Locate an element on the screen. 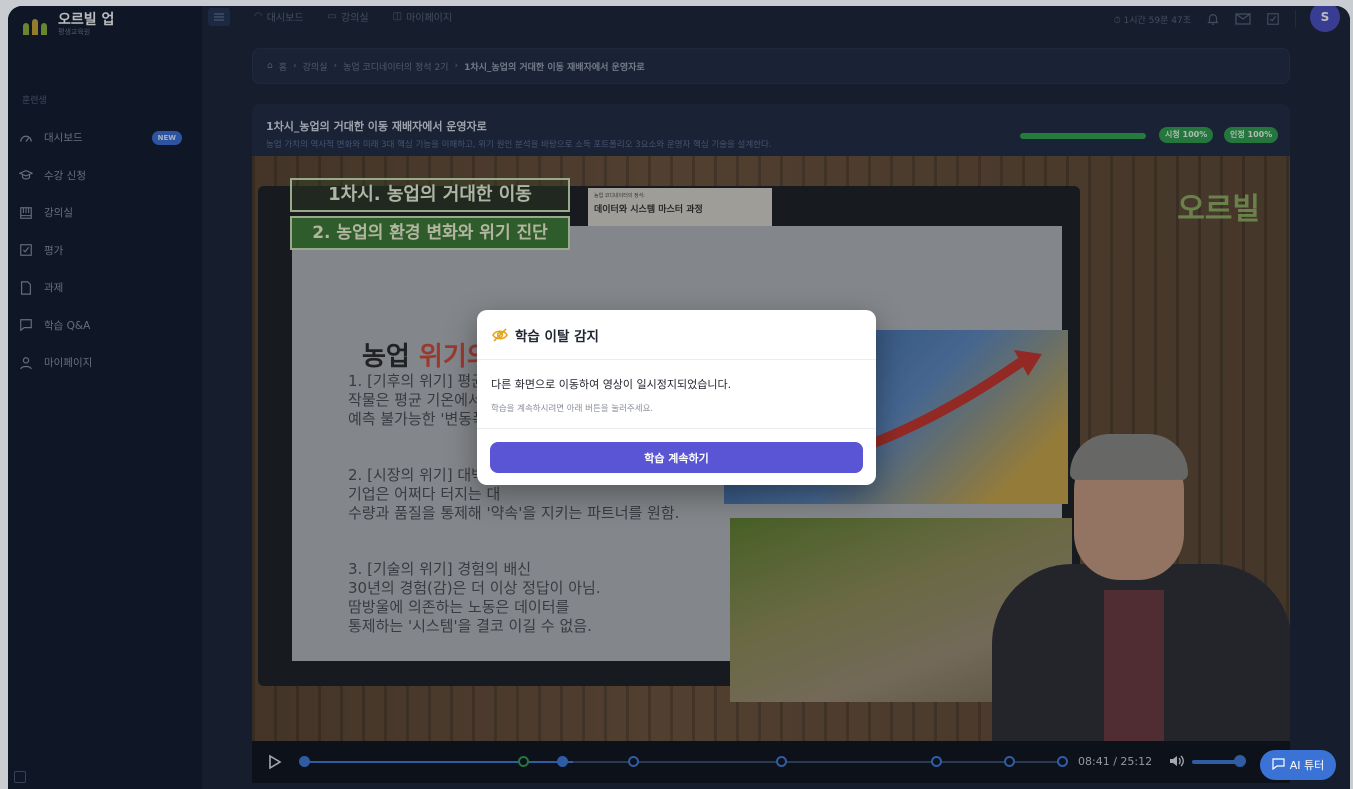 This screenshot has width=1353, height=789. ai-tutor-button: AI 튜터 is located at coordinates (1298, 765).